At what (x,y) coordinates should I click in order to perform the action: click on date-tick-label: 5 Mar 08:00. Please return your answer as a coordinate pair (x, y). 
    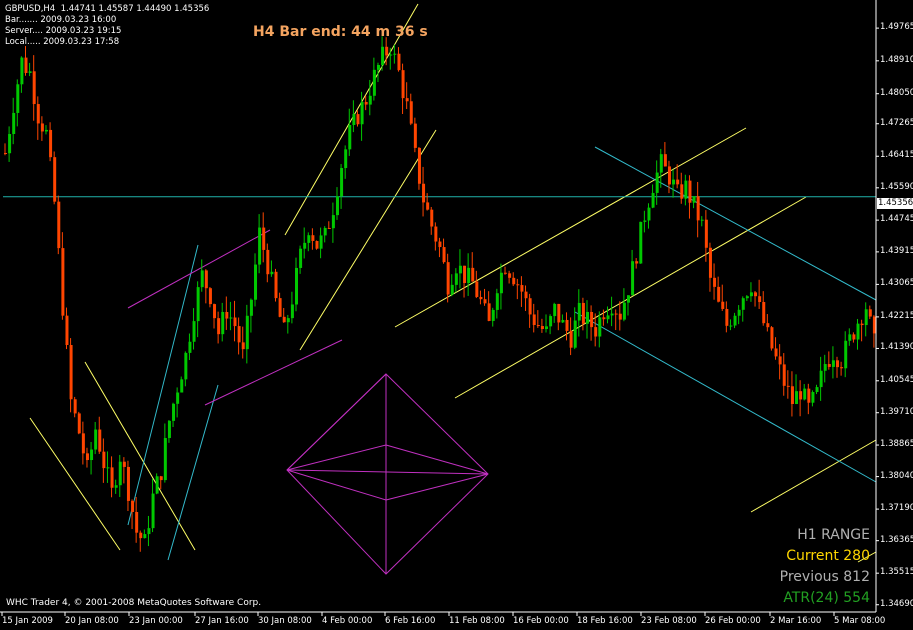
    Looking at the image, I should click on (860, 621).